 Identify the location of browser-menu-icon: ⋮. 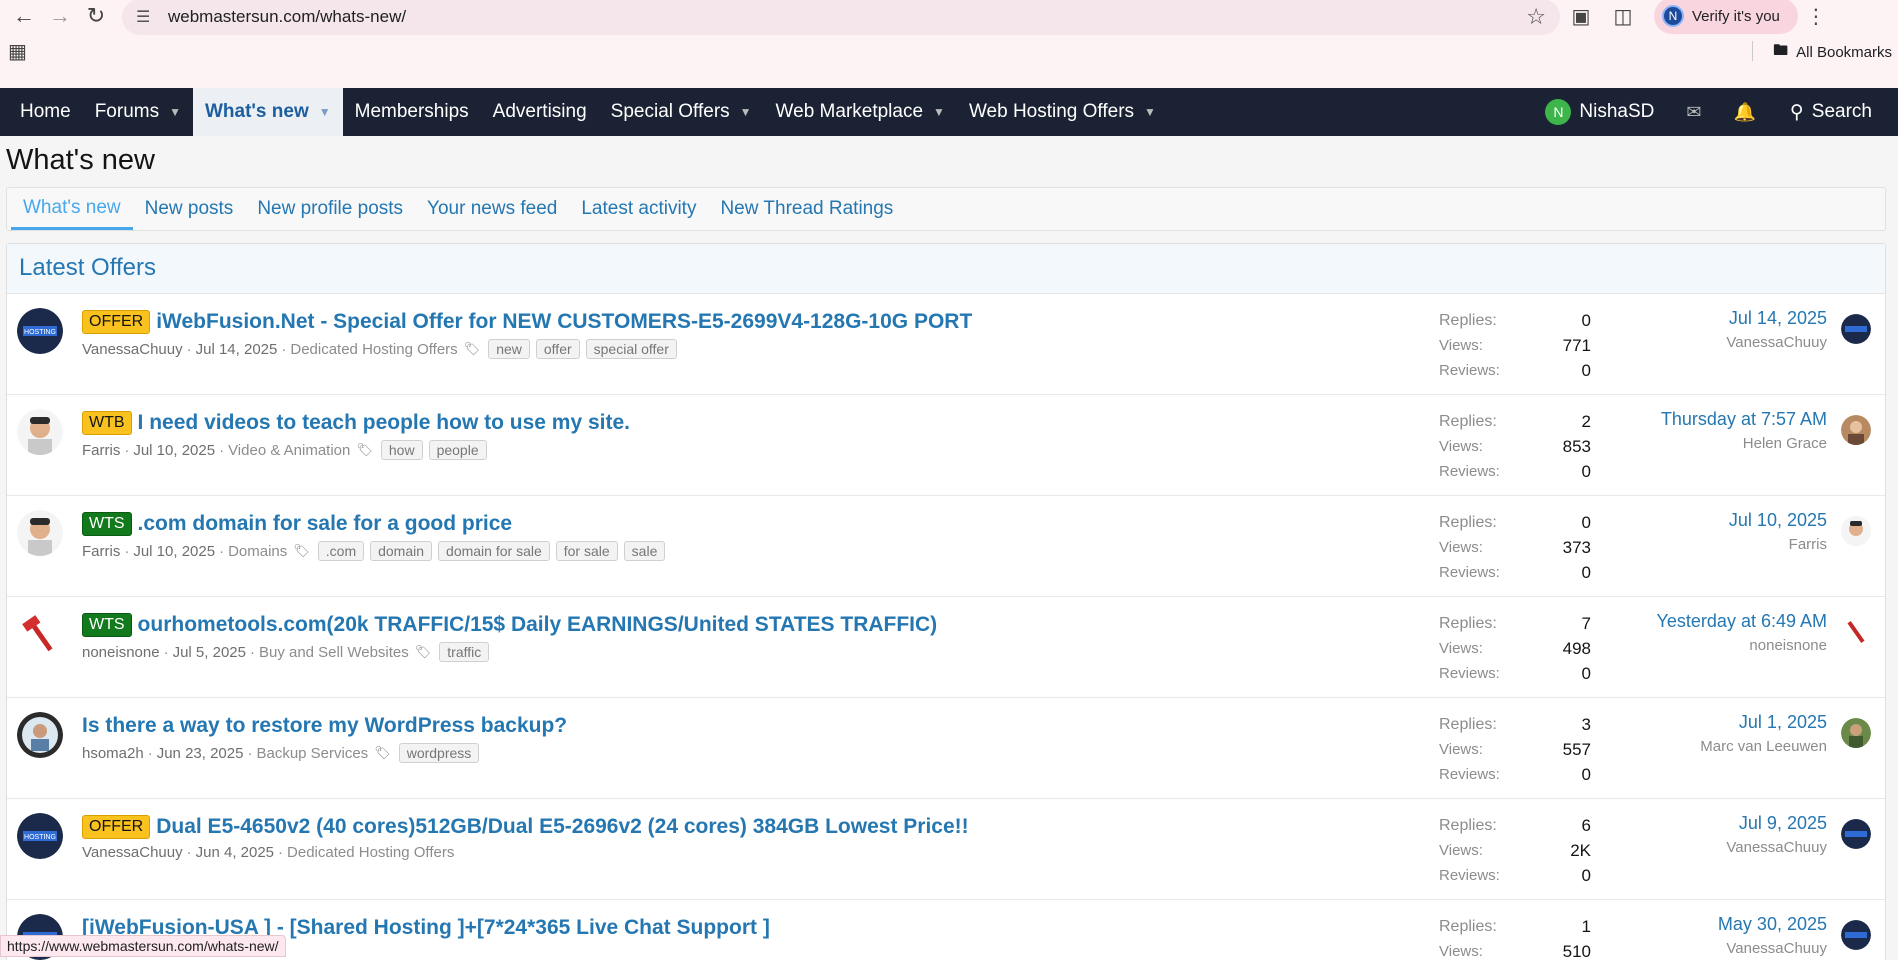
(1816, 16).